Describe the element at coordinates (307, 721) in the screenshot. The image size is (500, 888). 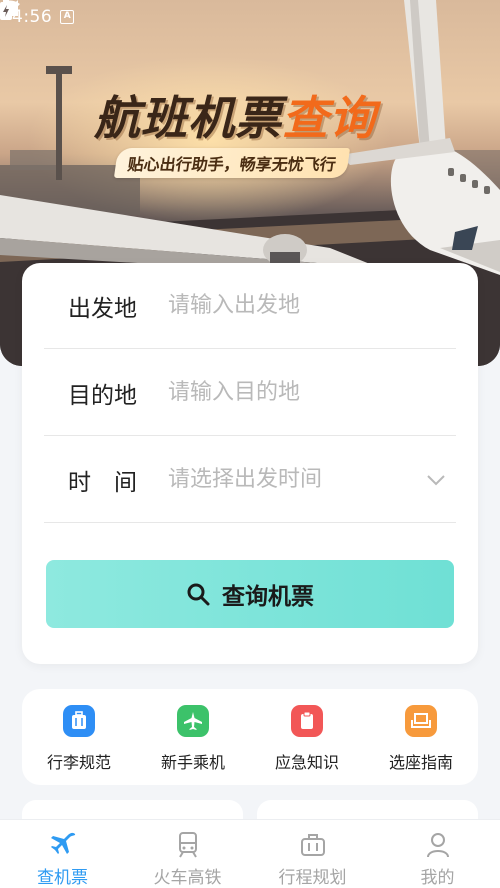
I see `emergency-icon` at that location.